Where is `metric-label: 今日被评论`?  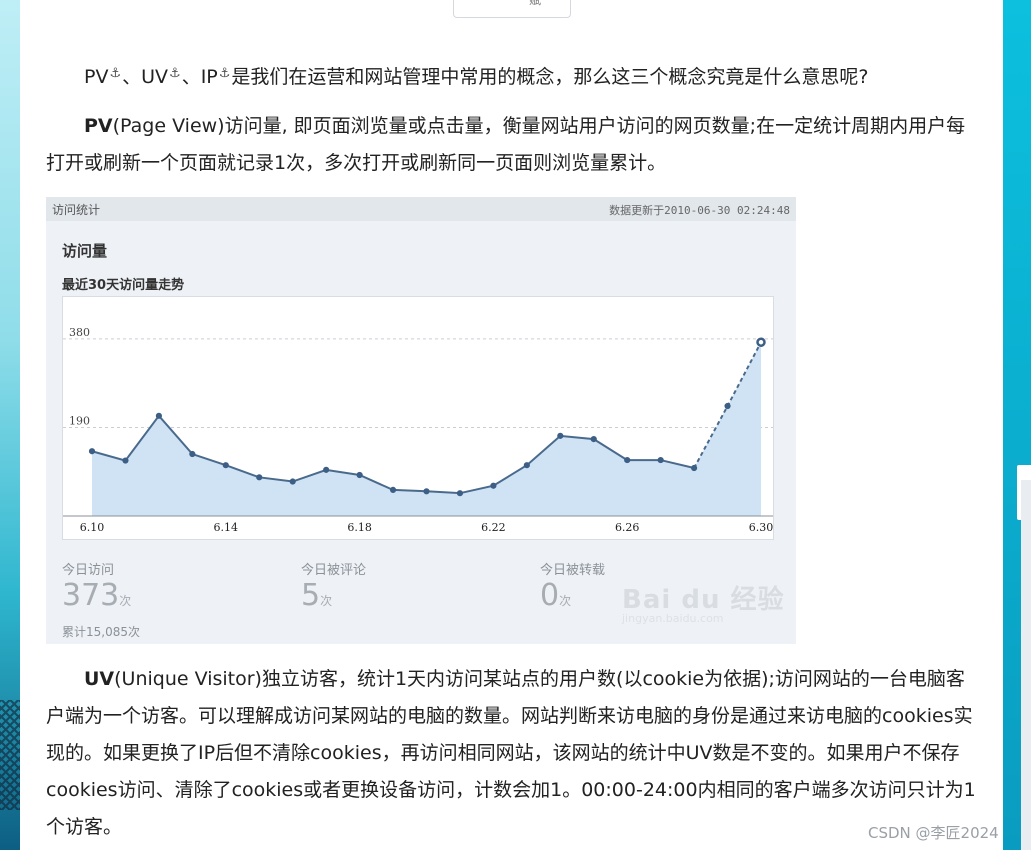 metric-label: 今日被评论 is located at coordinates (334, 570).